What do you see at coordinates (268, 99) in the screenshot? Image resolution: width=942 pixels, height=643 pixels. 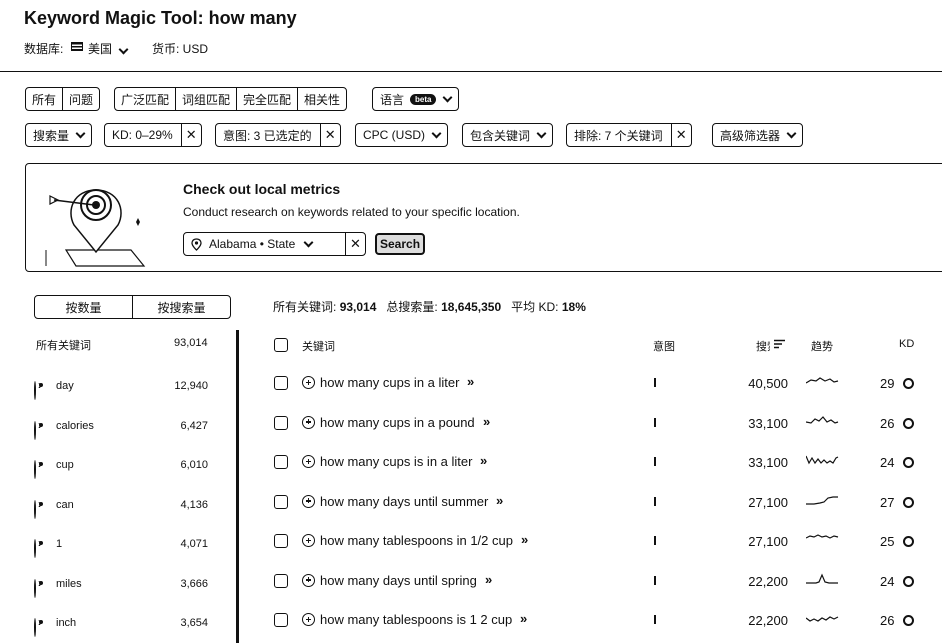 I see `tab-exact-match: 完全匹配` at bounding box center [268, 99].